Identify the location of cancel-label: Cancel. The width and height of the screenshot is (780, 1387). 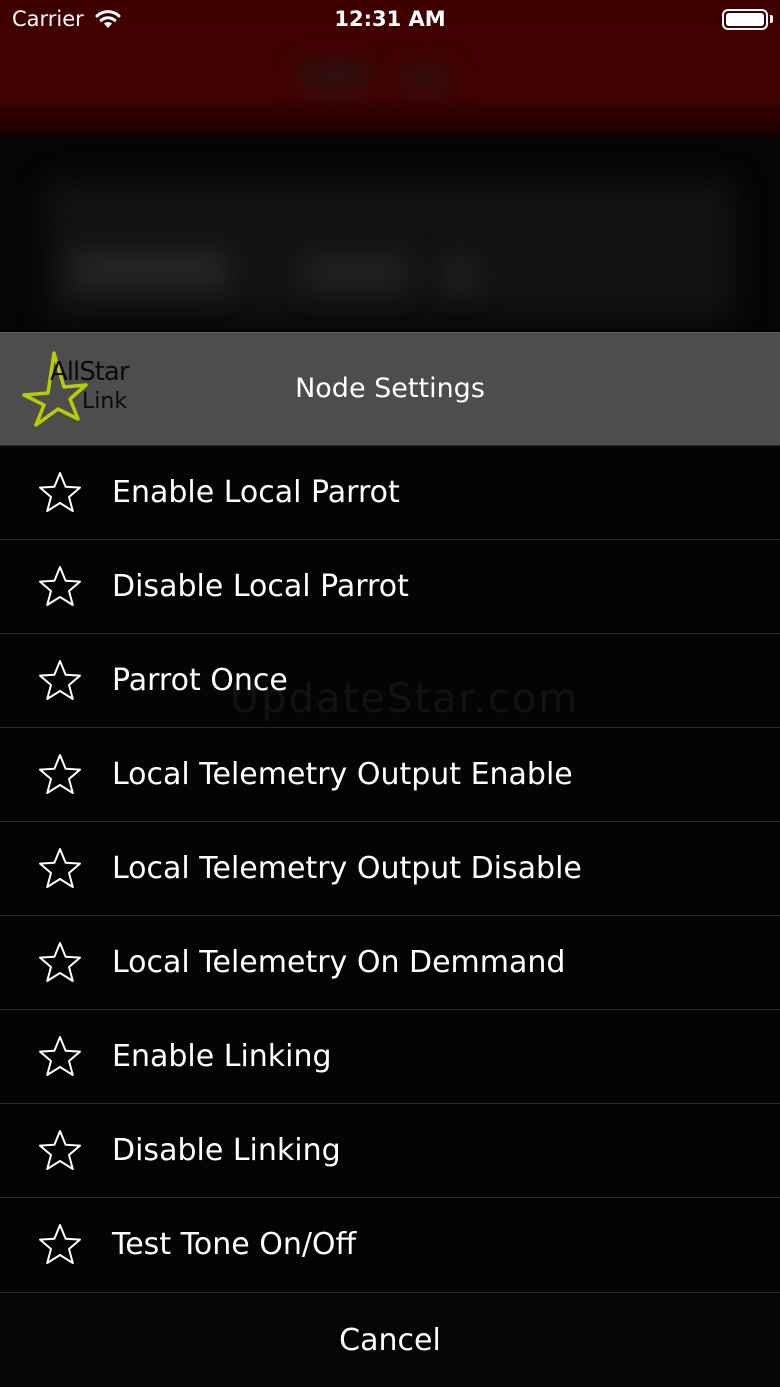
(390, 1340).